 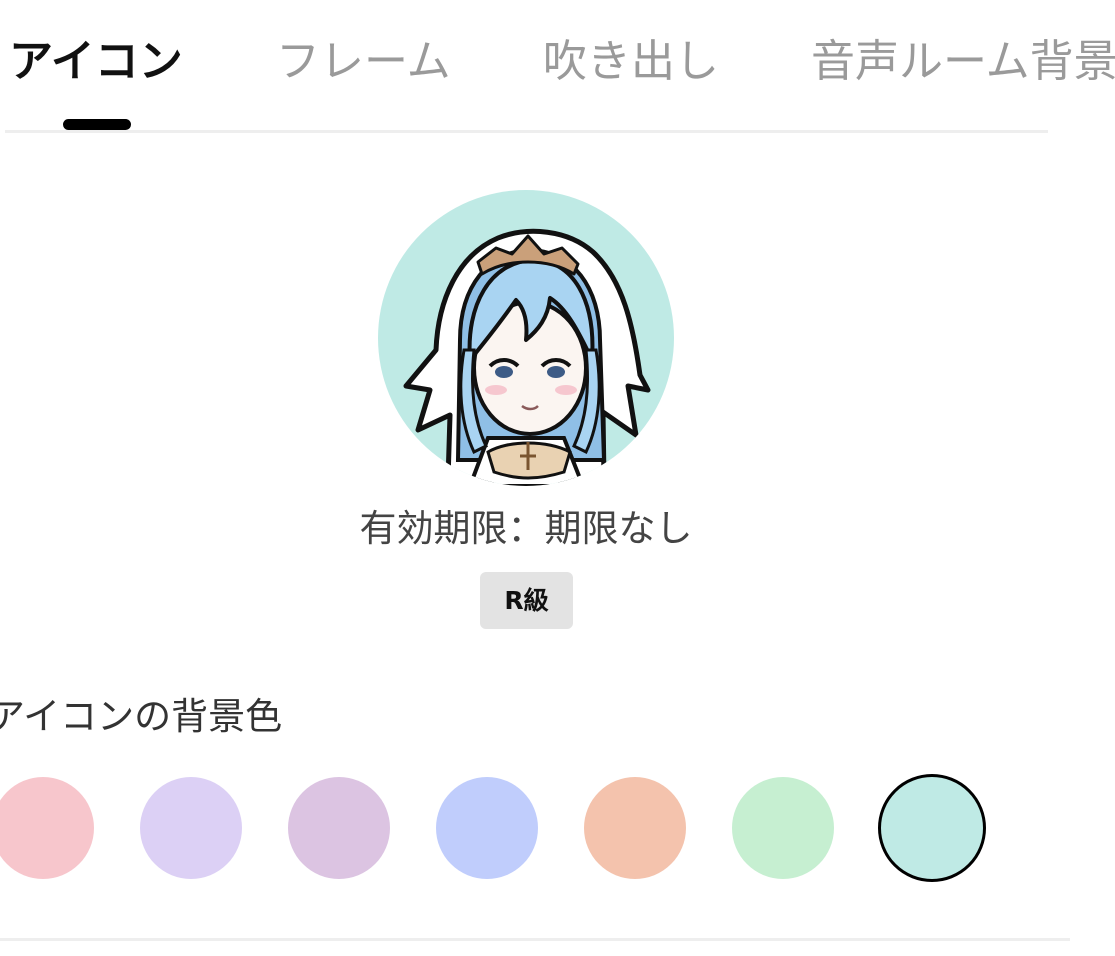 What do you see at coordinates (96, 62) in the screenshot?
I see `tab-icon: アイコン` at bounding box center [96, 62].